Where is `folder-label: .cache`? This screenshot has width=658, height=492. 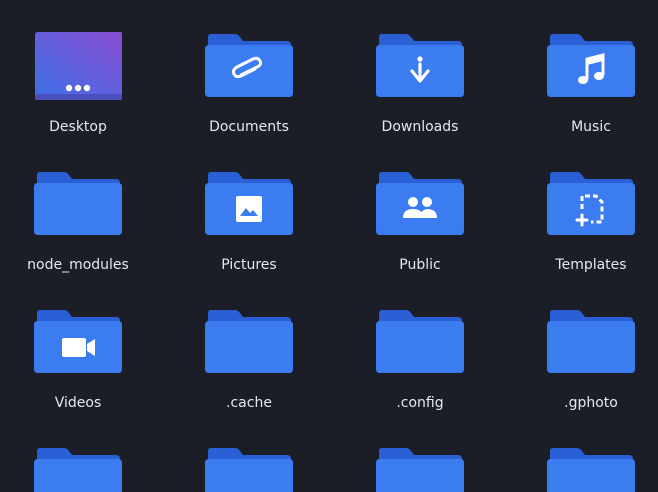
folder-label: .cache is located at coordinates (249, 403).